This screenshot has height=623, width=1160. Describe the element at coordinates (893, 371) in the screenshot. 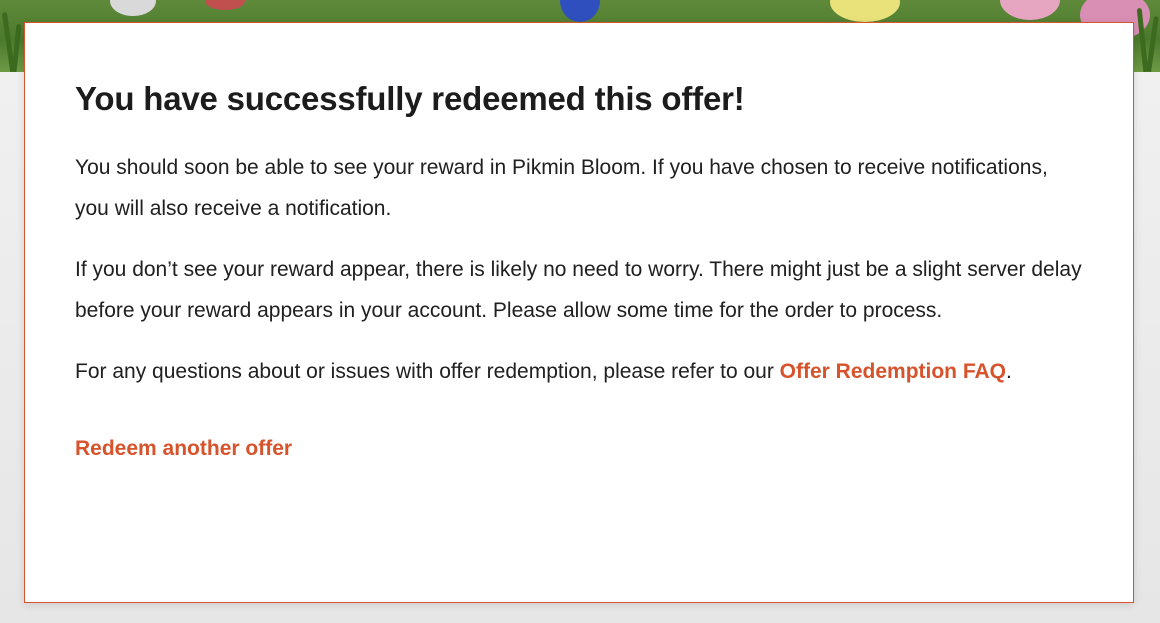

I see `offer-redemption-faq-link: Offer Redemption FAQ` at that location.